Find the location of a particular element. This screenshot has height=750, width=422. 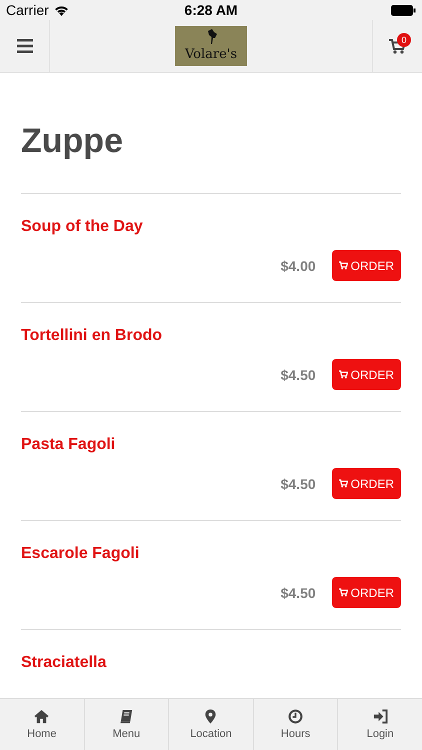

dish-name: Pasta Fagoli is located at coordinates (68, 445).